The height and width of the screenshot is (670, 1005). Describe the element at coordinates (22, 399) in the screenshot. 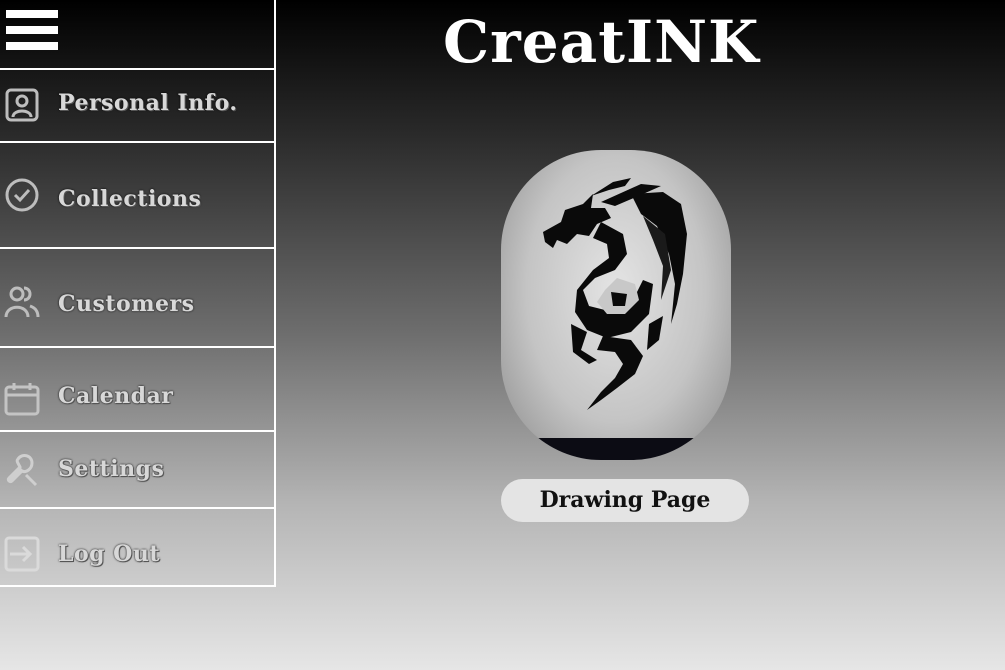

I see `calendar-icon` at that location.